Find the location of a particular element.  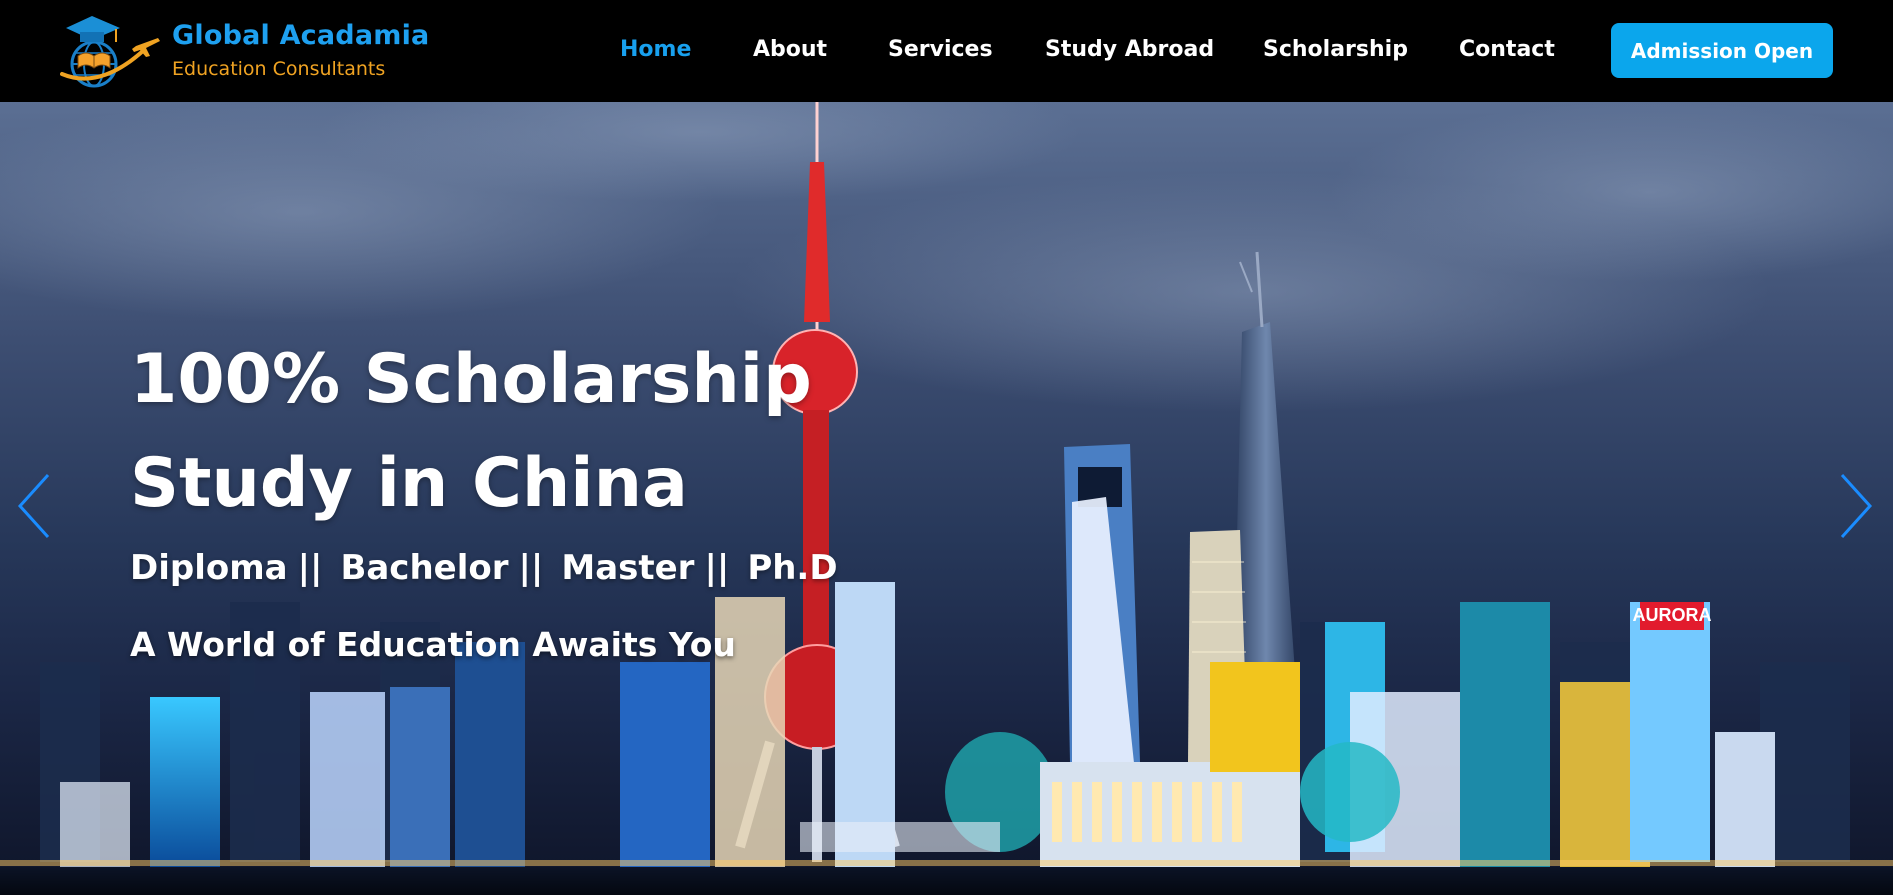

chevron-right-icon is located at coordinates (1856, 506).